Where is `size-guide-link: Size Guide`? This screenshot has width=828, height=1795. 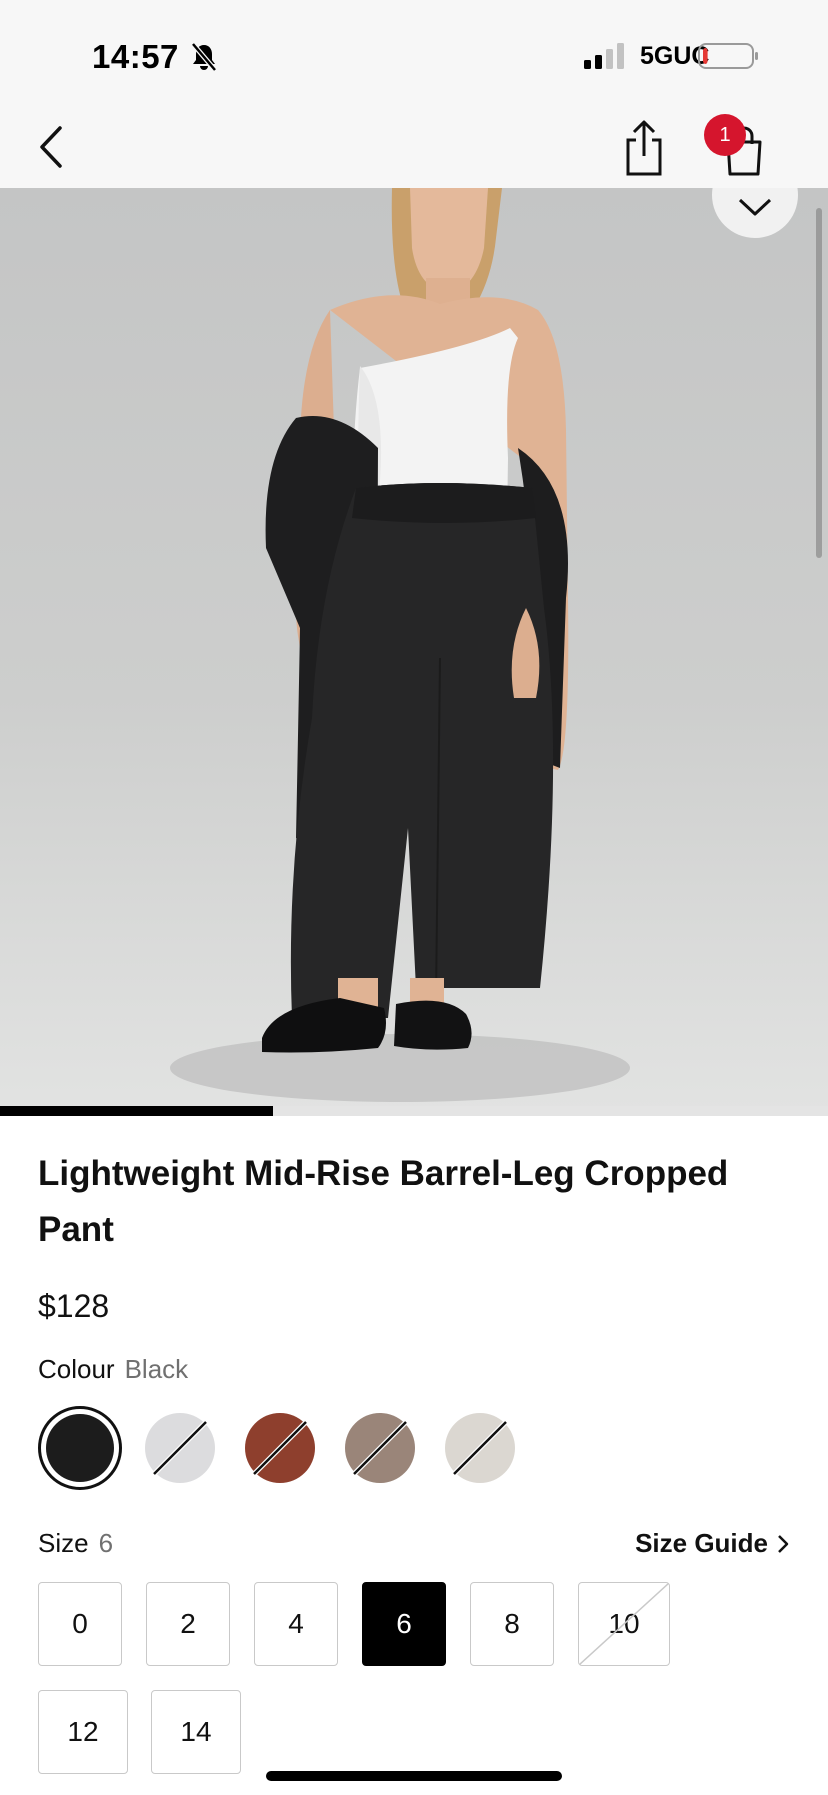 size-guide-link: Size Guide is located at coordinates (712, 1543).